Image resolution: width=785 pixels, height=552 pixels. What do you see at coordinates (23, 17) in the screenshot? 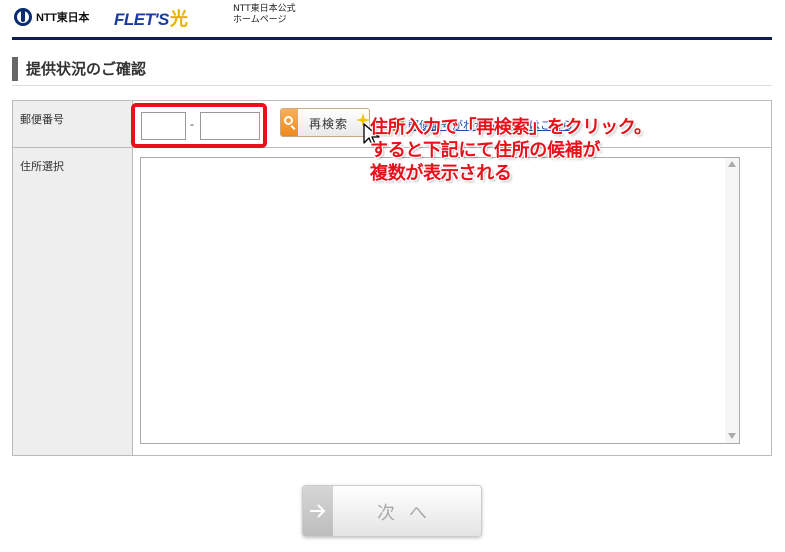
I see `ntt-logo-icon` at bounding box center [23, 17].